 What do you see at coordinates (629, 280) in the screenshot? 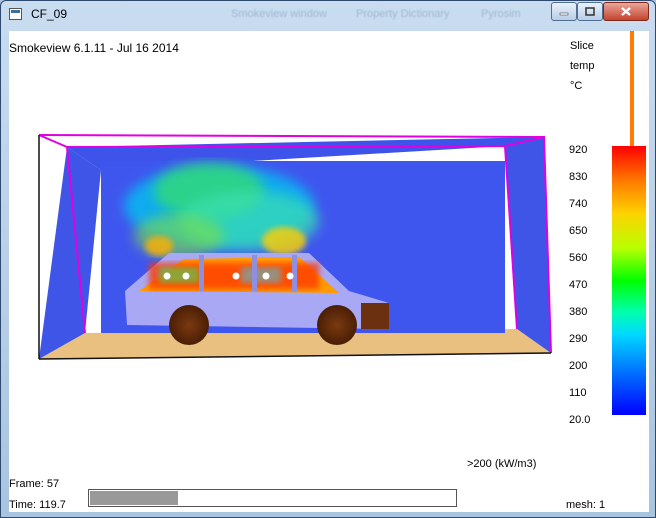
I see `temperature-colorbar` at bounding box center [629, 280].